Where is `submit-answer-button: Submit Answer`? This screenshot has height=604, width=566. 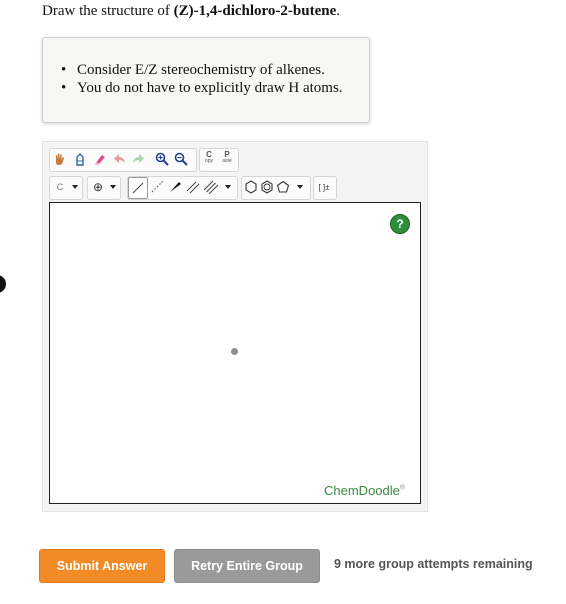 submit-answer-button: Submit Answer is located at coordinates (102, 566).